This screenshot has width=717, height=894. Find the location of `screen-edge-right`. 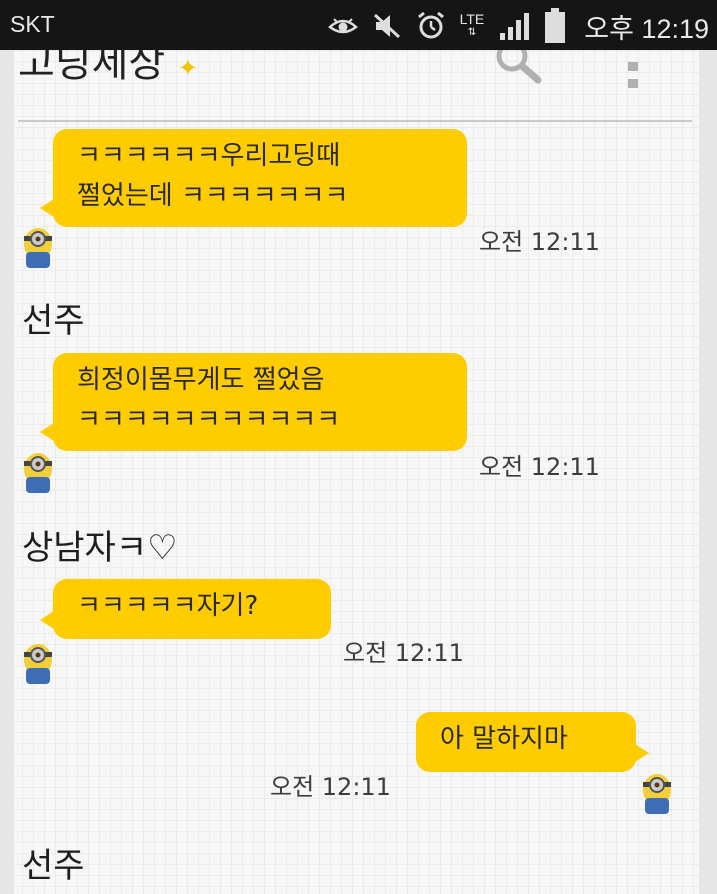

screen-edge-right is located at coordinates (708, 472).